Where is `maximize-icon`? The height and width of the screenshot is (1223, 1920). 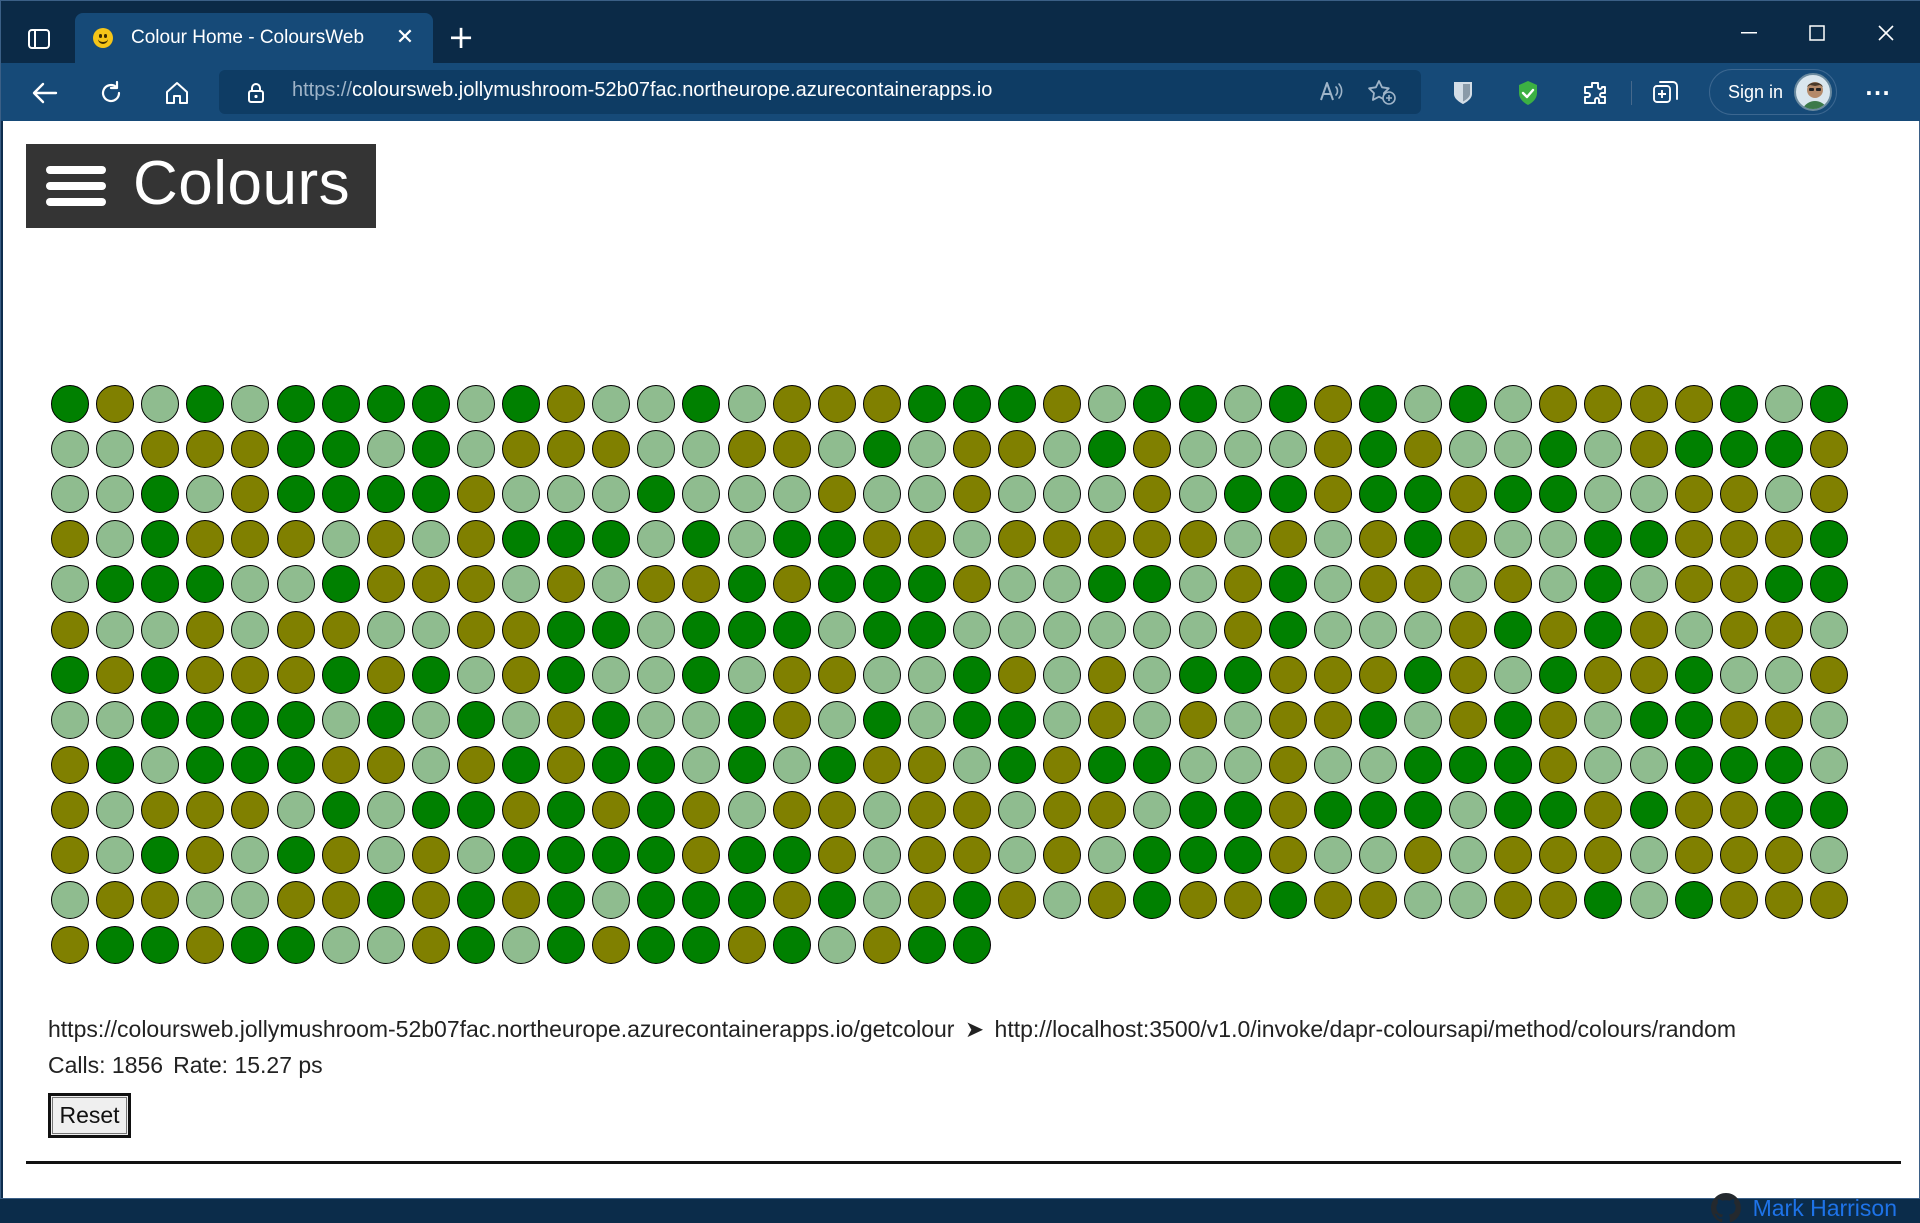
maximize-icon is located at coordinates (1817, 33).